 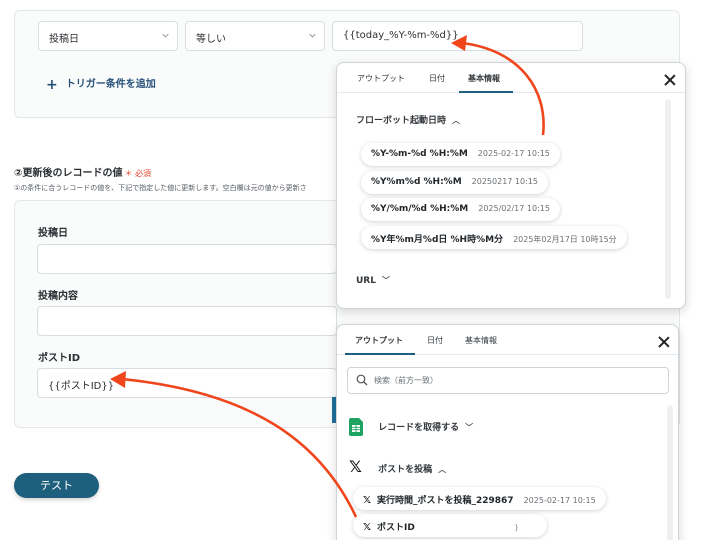 What do you see at coordinates (416, 182) in the screenshot?
I see `item-format: %Y%m%d %H:%M` at bounding box center [416, 182].